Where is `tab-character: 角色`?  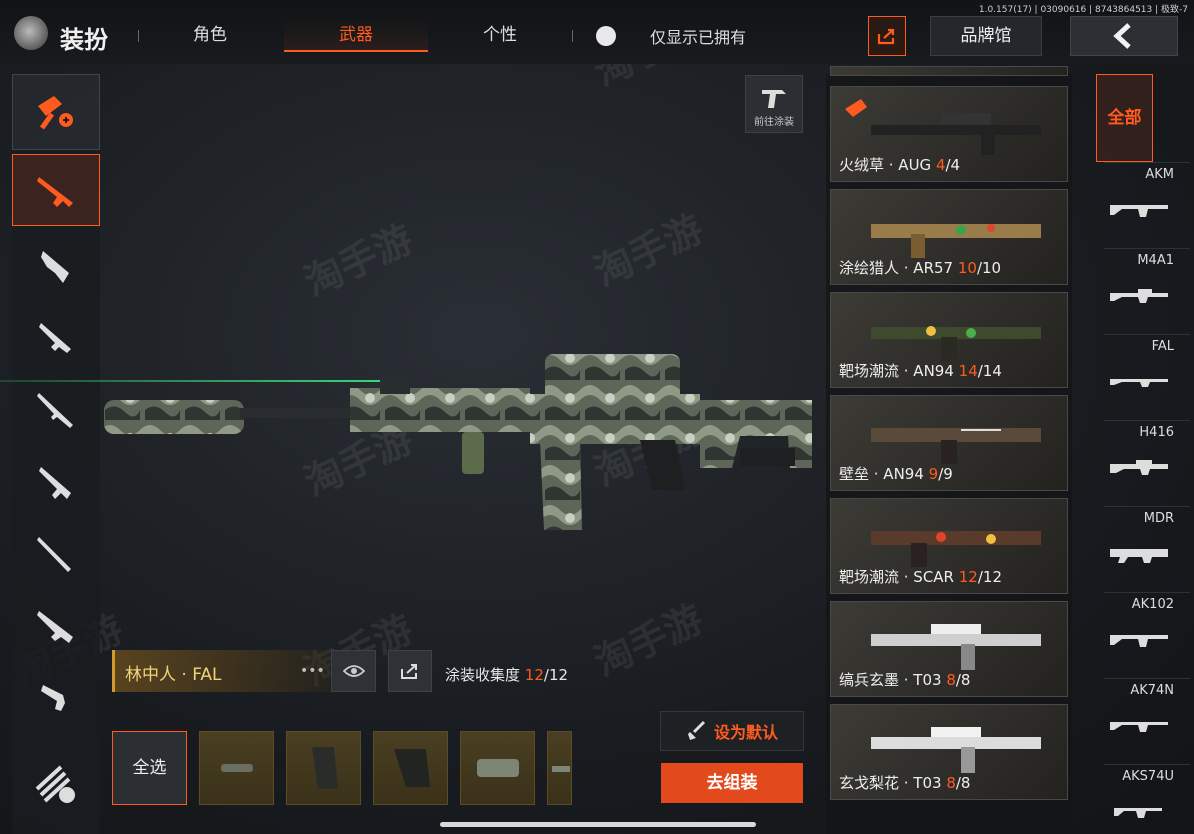 tab-character: 角色 is located at coordinates (210, 35).